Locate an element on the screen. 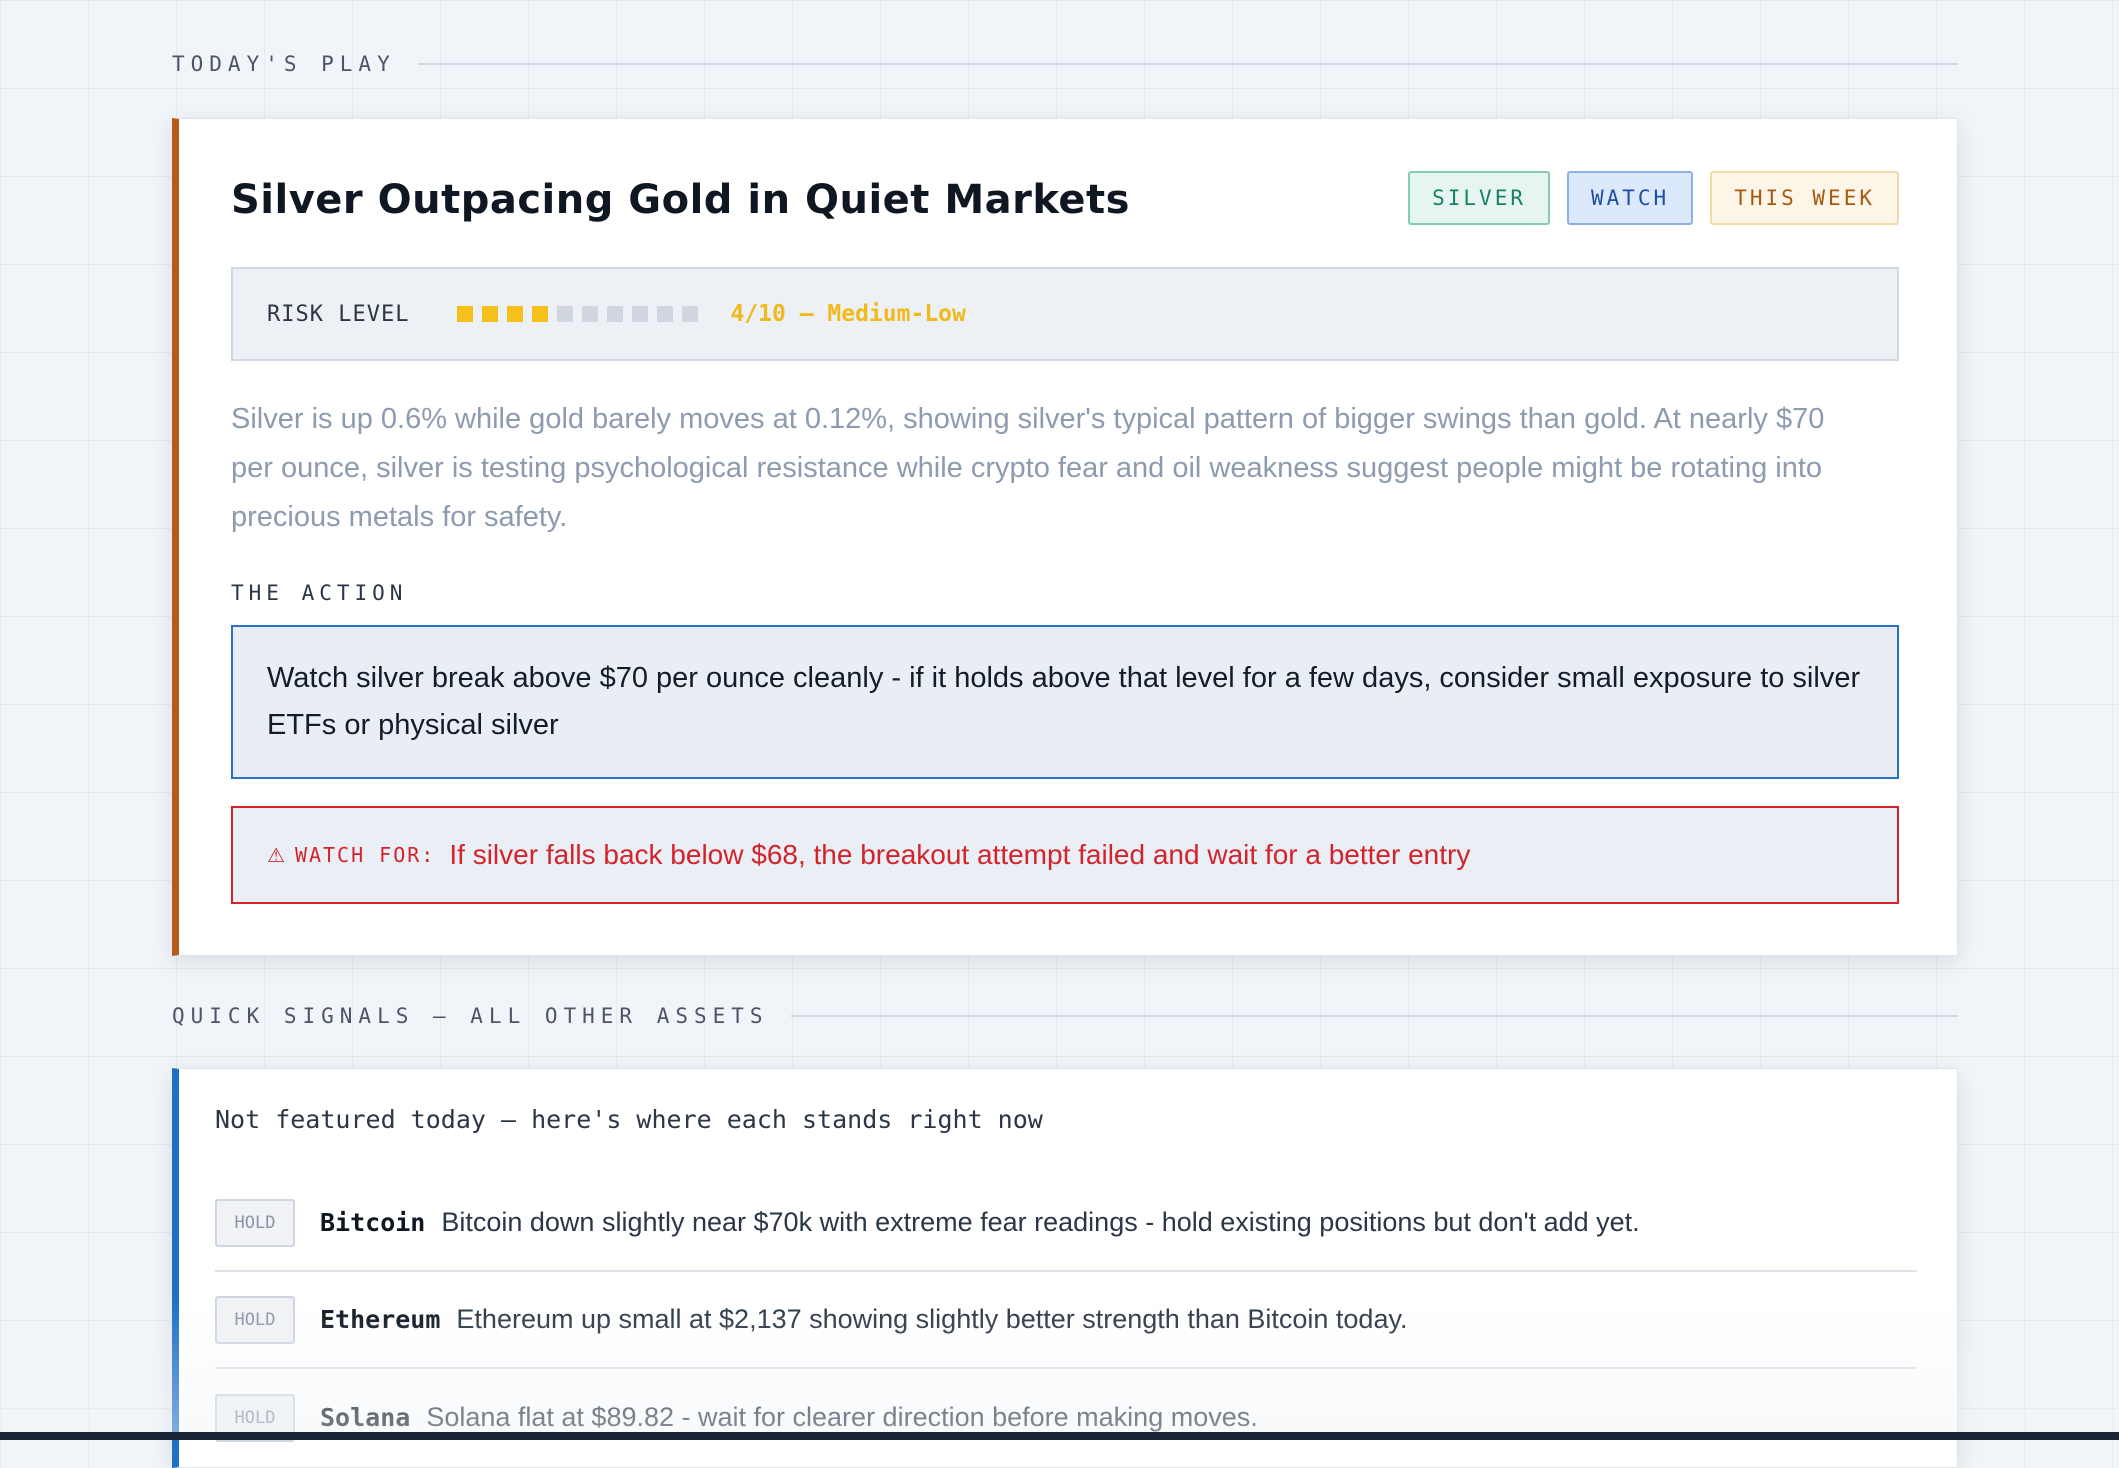  risk-level-label: RISK LEVEL is located at coordinates (338, 314).